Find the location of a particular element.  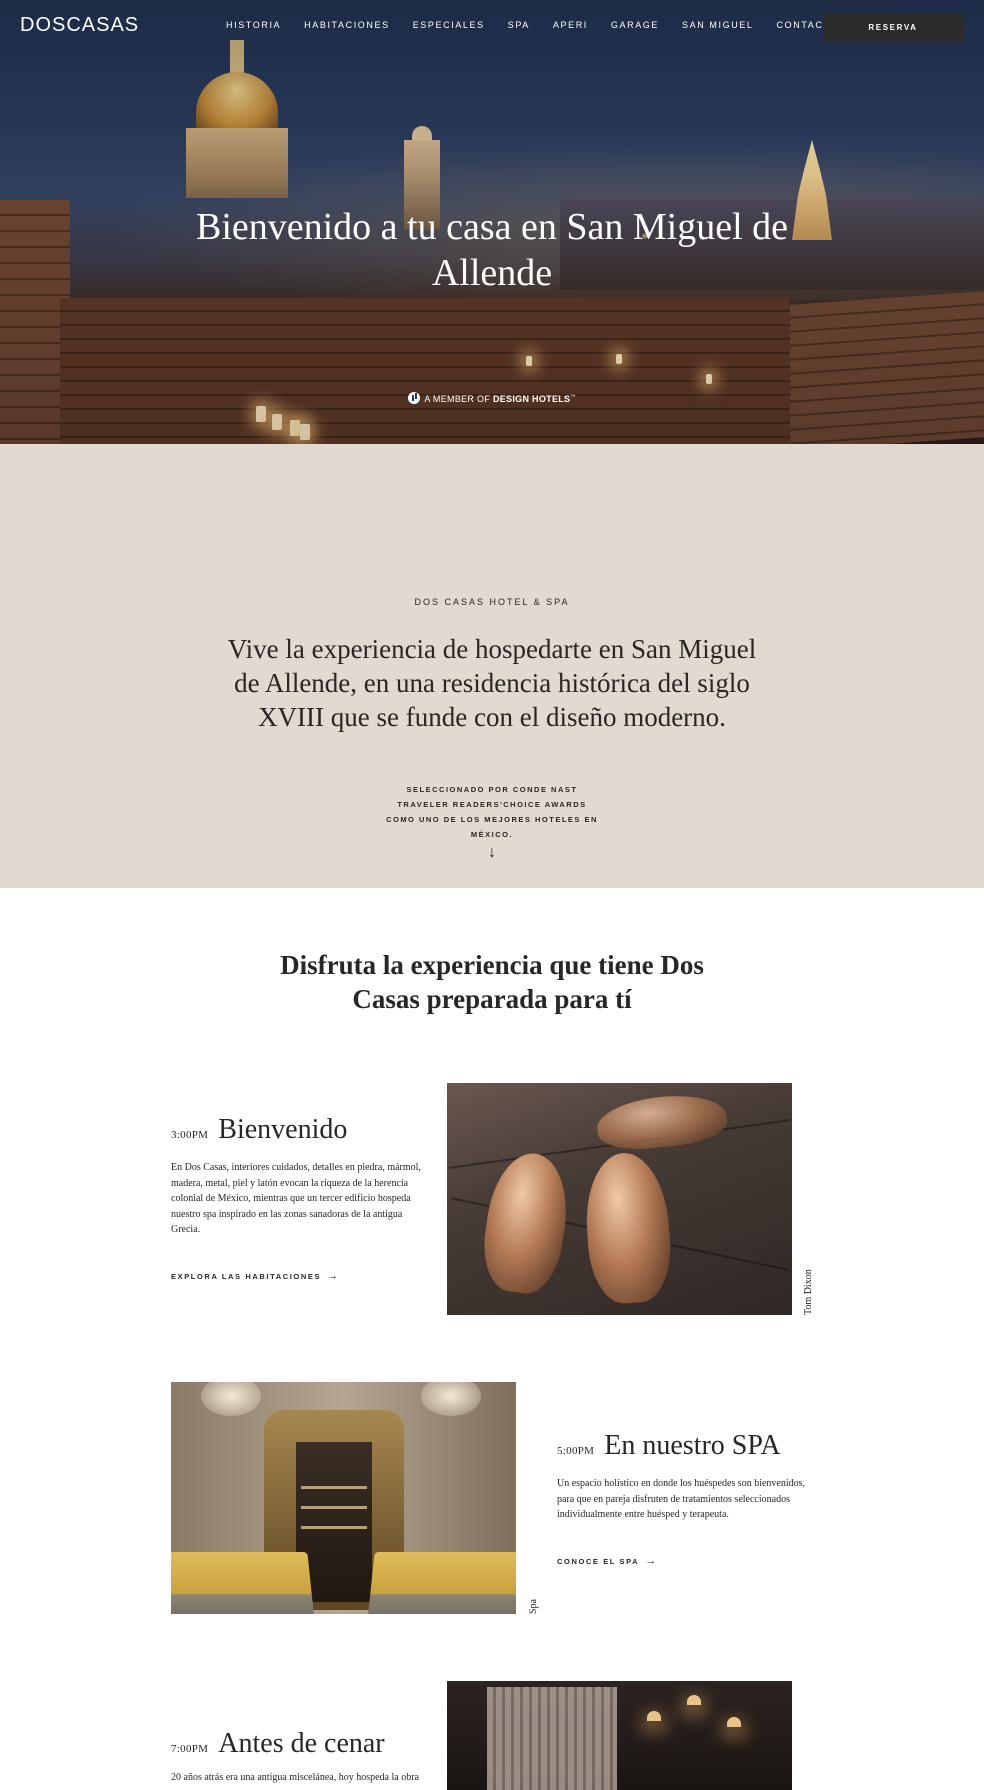

experience-header: 5:00PM En nuestro SPA is located at coordinates (686, 1446).